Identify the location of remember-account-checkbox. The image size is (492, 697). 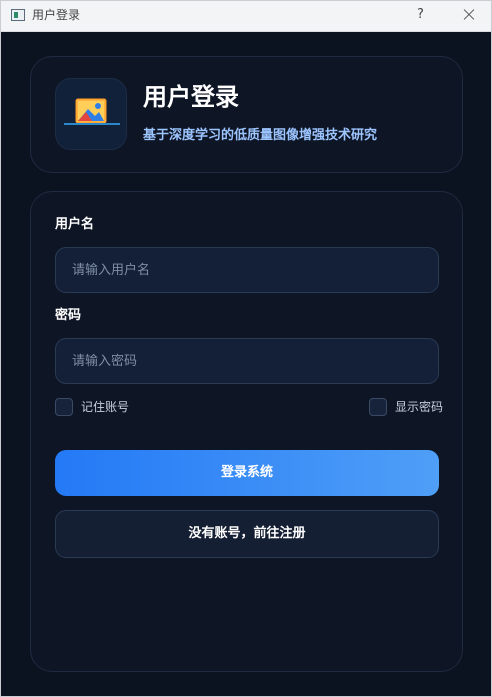
(64, 407).